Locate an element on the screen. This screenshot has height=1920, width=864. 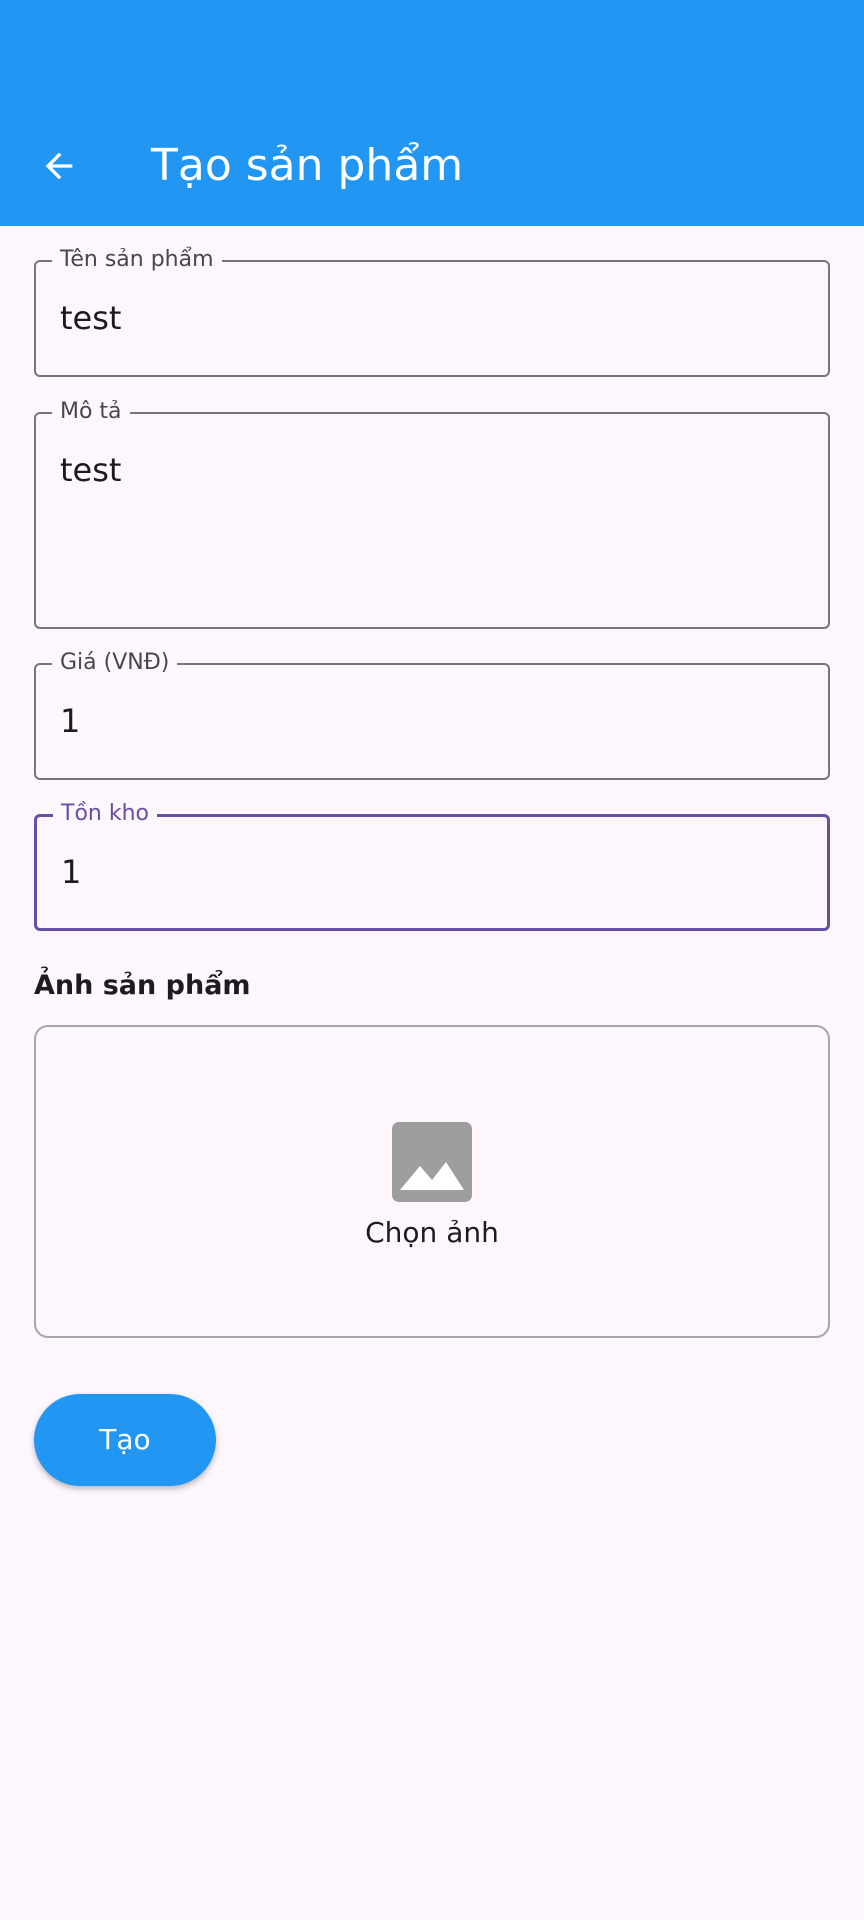
page-title: Tạo sản phẩm is located at coordinates (307, 165).